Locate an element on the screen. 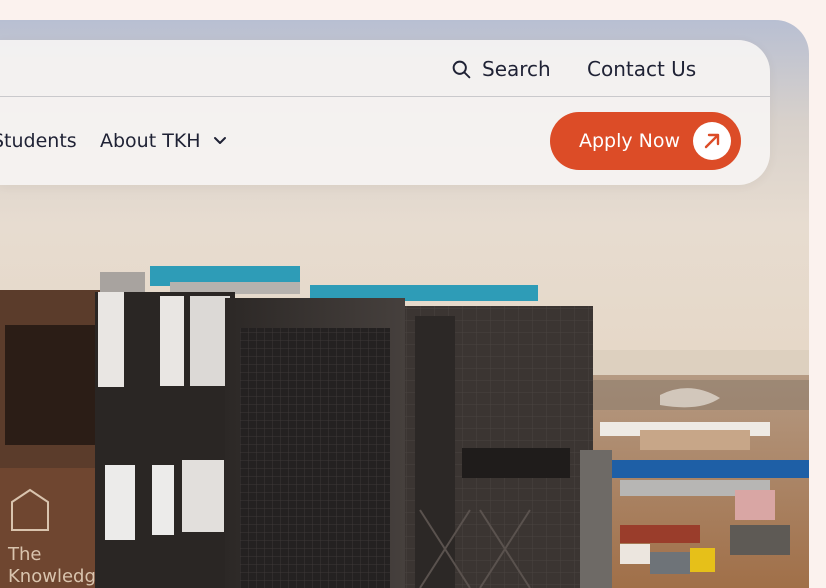 The width and height of the screenshot is (826, 588). contact-us-link: Contact Us is located at coordinates (641, 69).